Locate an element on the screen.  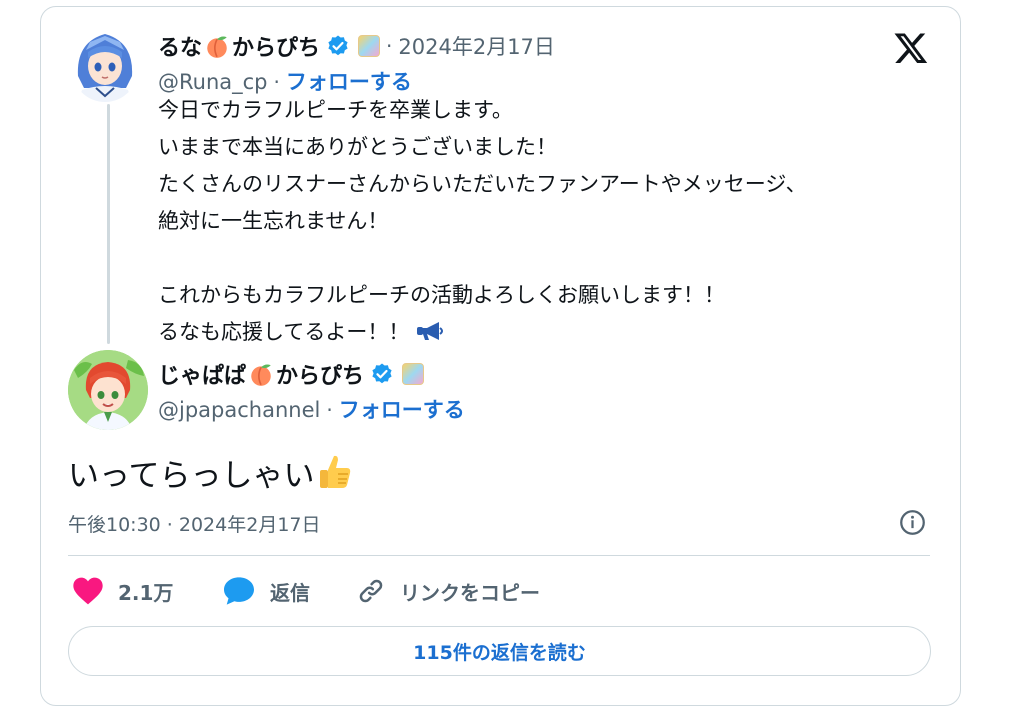
quoted-author-name: るな からぴち is located at coordinates (239, 46).